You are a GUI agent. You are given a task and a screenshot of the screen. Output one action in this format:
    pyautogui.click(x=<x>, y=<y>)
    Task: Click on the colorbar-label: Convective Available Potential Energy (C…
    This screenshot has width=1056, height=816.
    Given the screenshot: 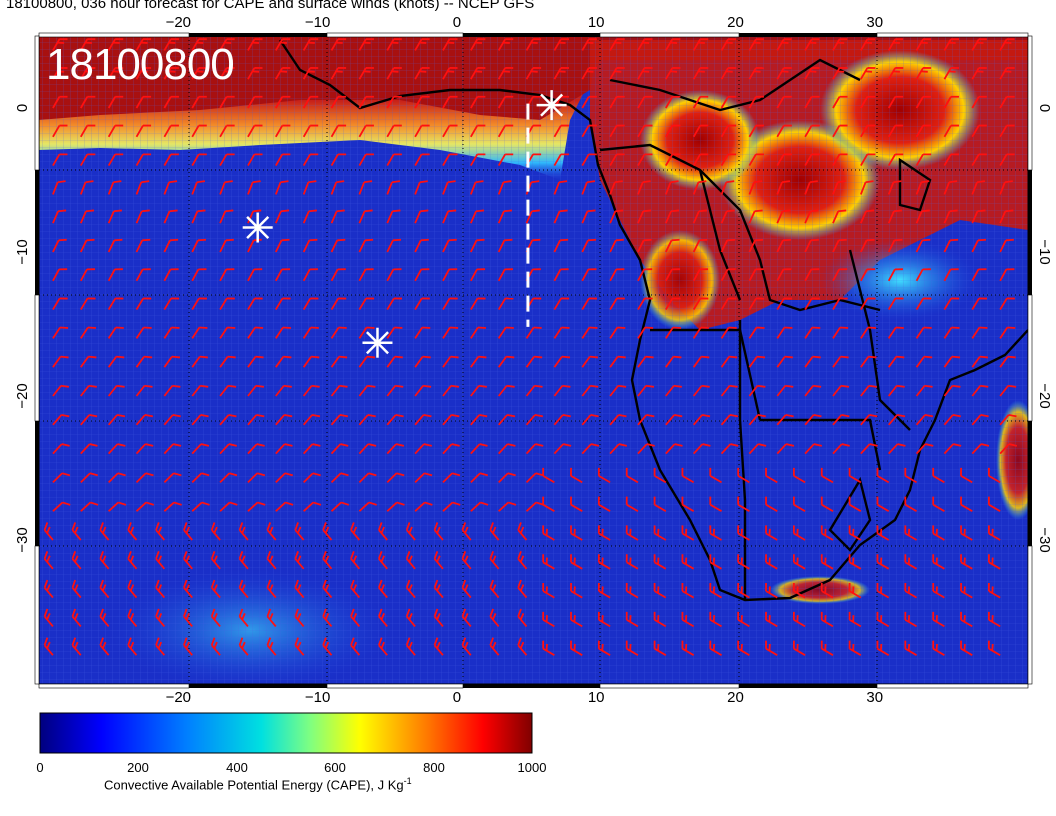 What is the action you would take?
    pyautogui.click(x=258, y=784)
    